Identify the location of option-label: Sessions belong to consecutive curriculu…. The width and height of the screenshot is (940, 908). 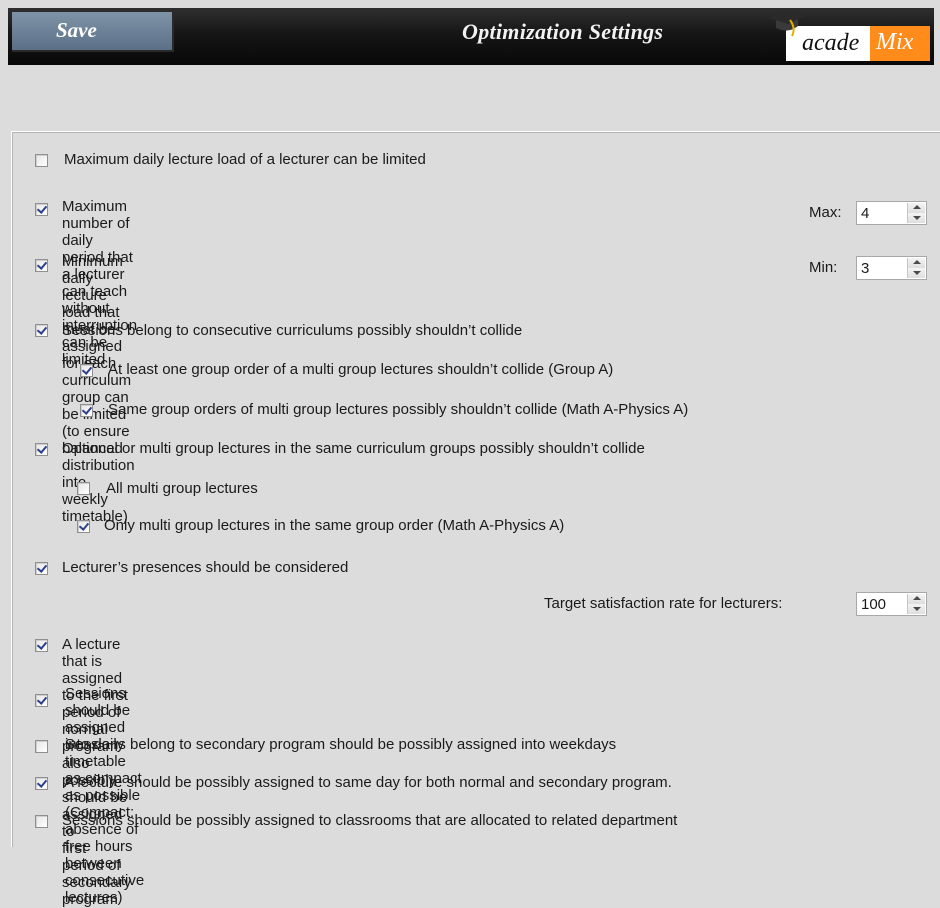
(292, 330).